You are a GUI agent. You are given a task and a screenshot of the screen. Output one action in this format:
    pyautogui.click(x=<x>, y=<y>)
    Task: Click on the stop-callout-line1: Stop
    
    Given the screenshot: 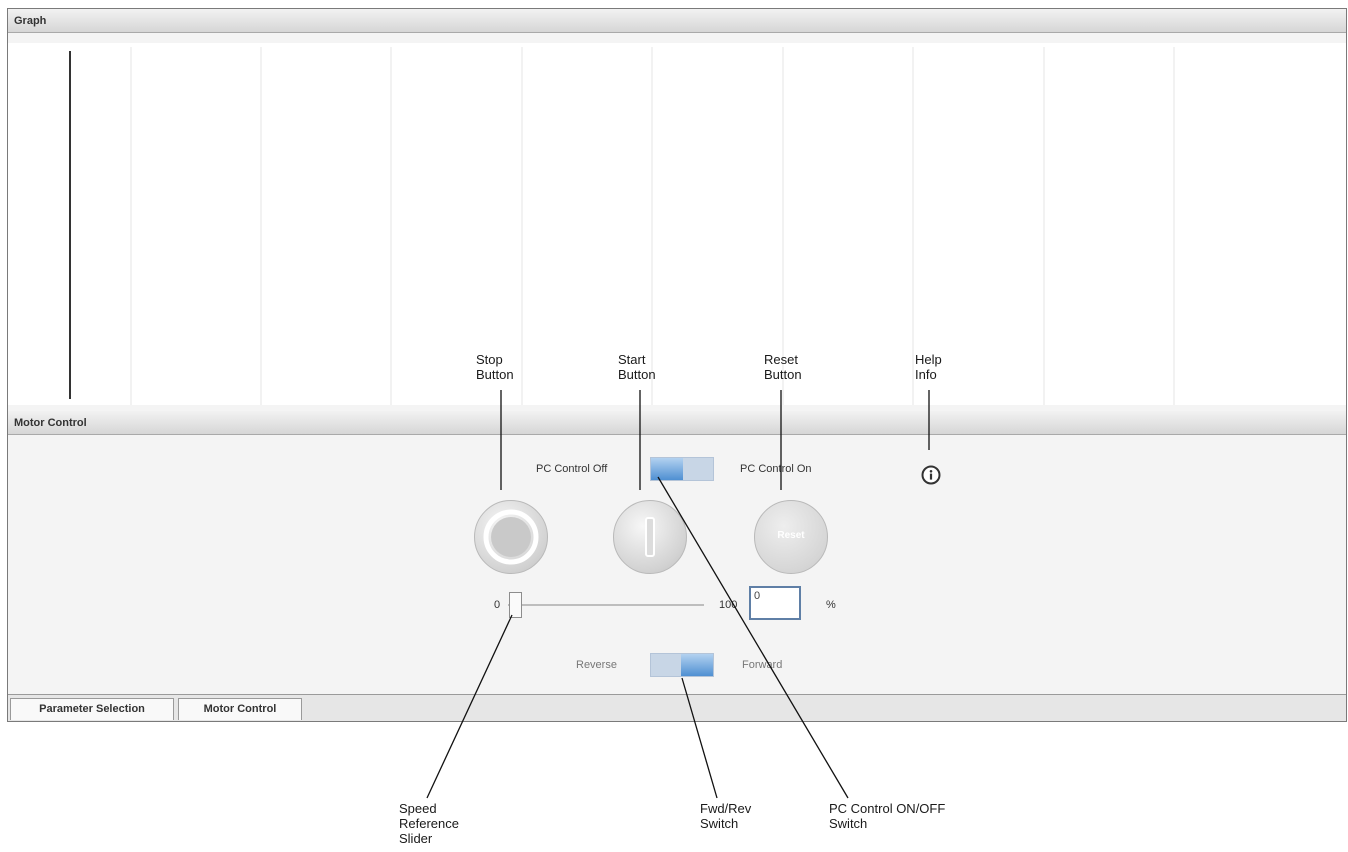 What is the action you would take?
    pyautogui.click(x=489, y=359)
    